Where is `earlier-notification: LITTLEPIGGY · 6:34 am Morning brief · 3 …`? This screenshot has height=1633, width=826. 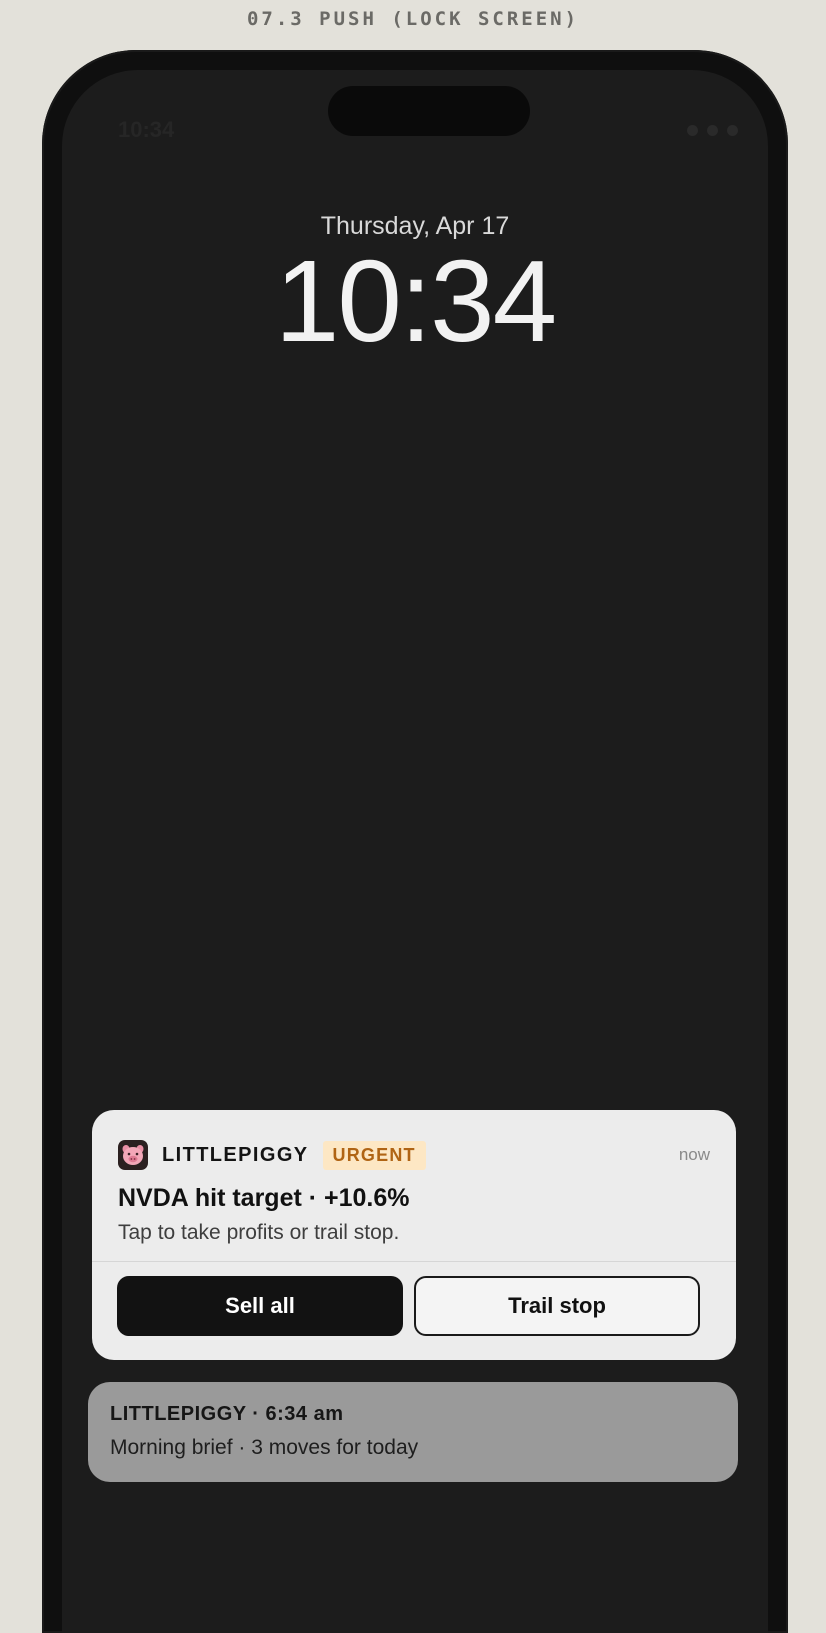
earlier-notification: LITTLEPIGGY · 6:34 am Morning brief · 3 … is located at coordinates (413, 1432).